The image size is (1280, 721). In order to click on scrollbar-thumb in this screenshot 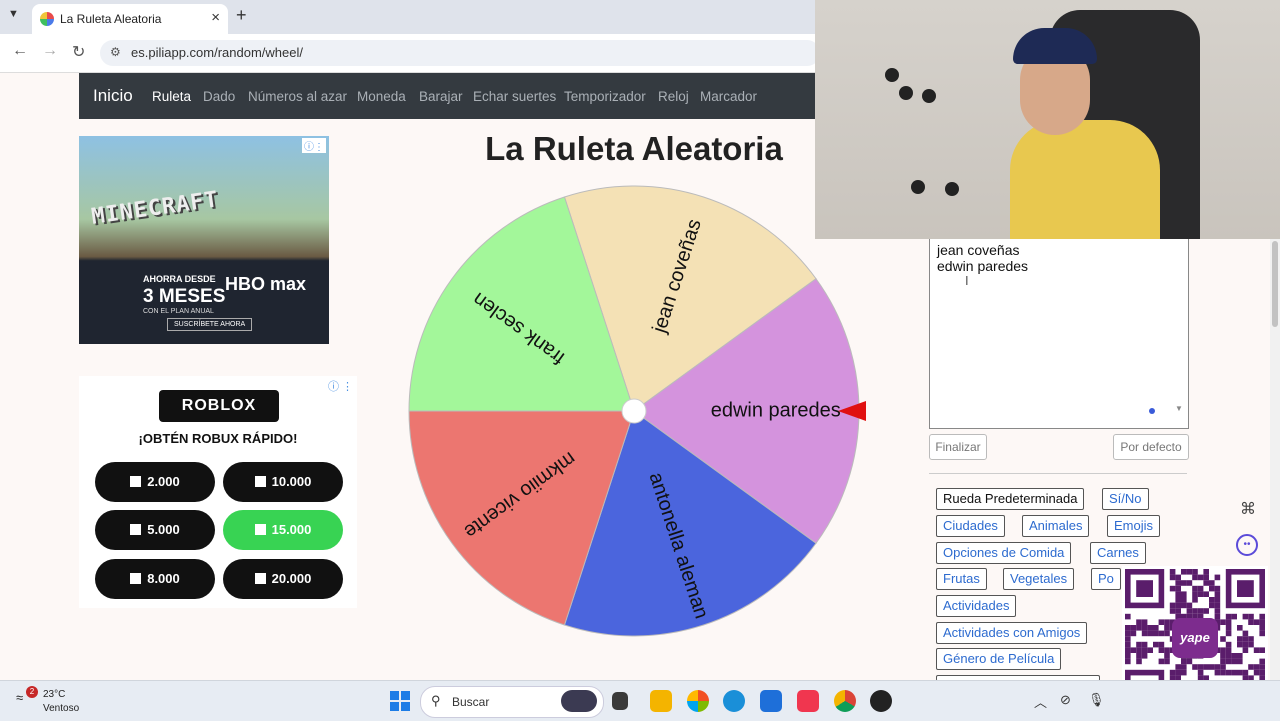, I will do `click(1275, 284)`.